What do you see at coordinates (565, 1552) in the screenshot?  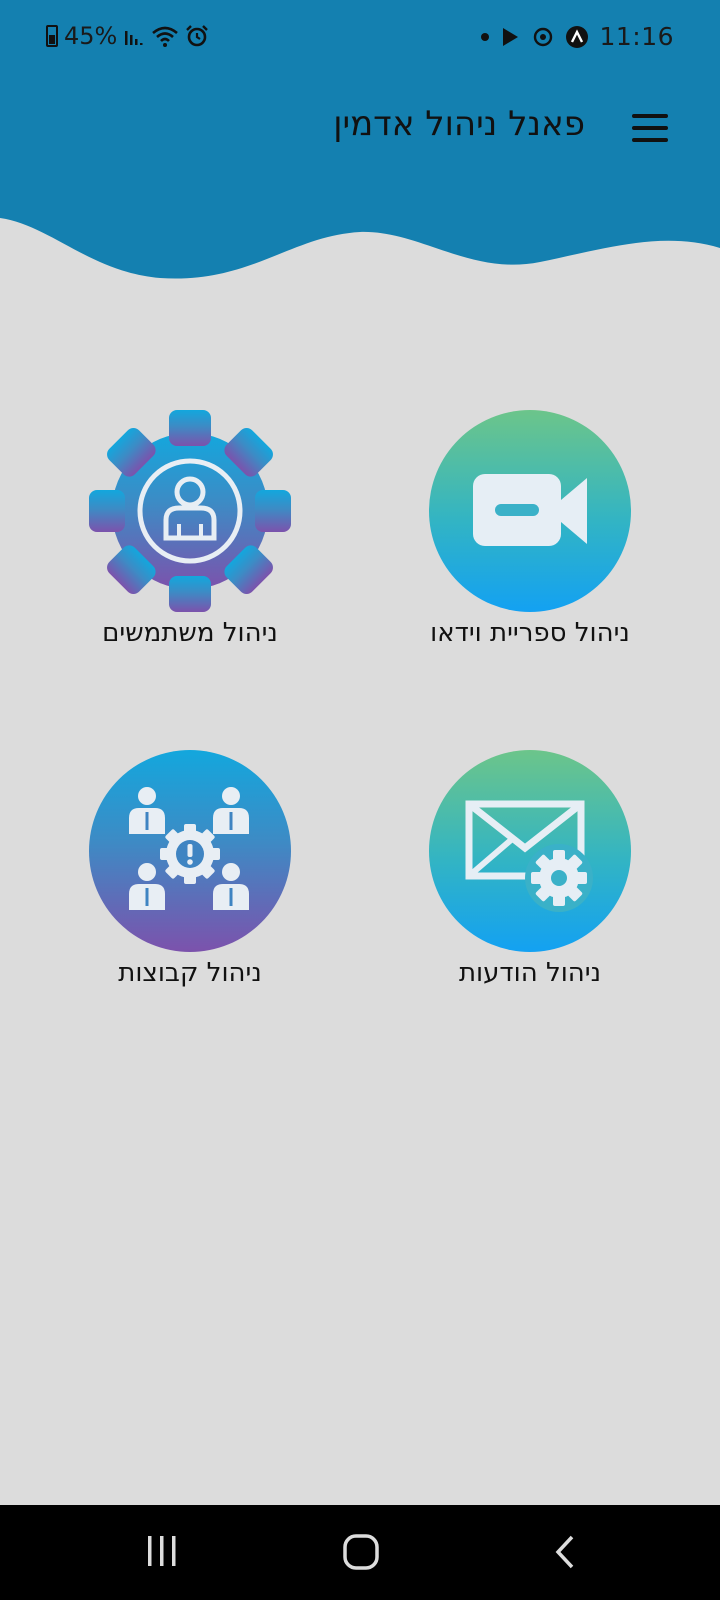 I see `back-icon` at bounding box center [565, 1552].